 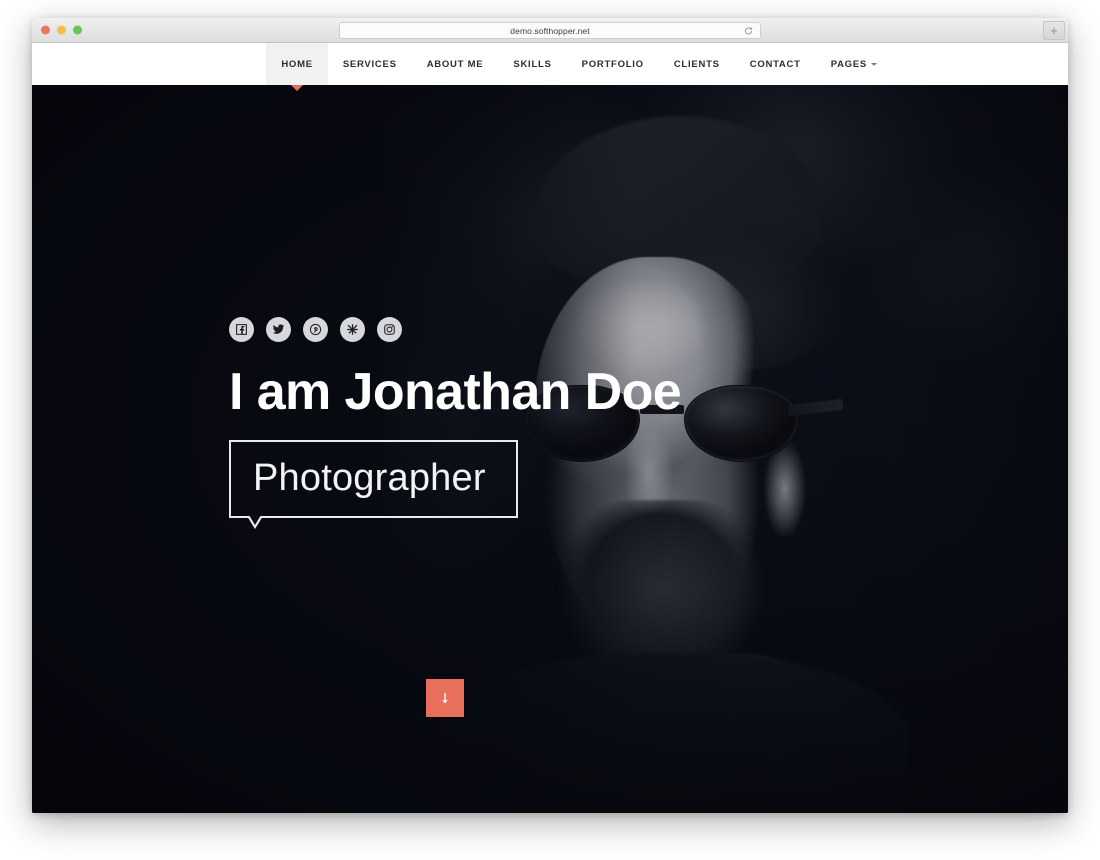 What do you see at coordinates (455, 392) in the screenshot?
I see `hero-title: I am Jonathan Doe` at bounding box center [455, 392].